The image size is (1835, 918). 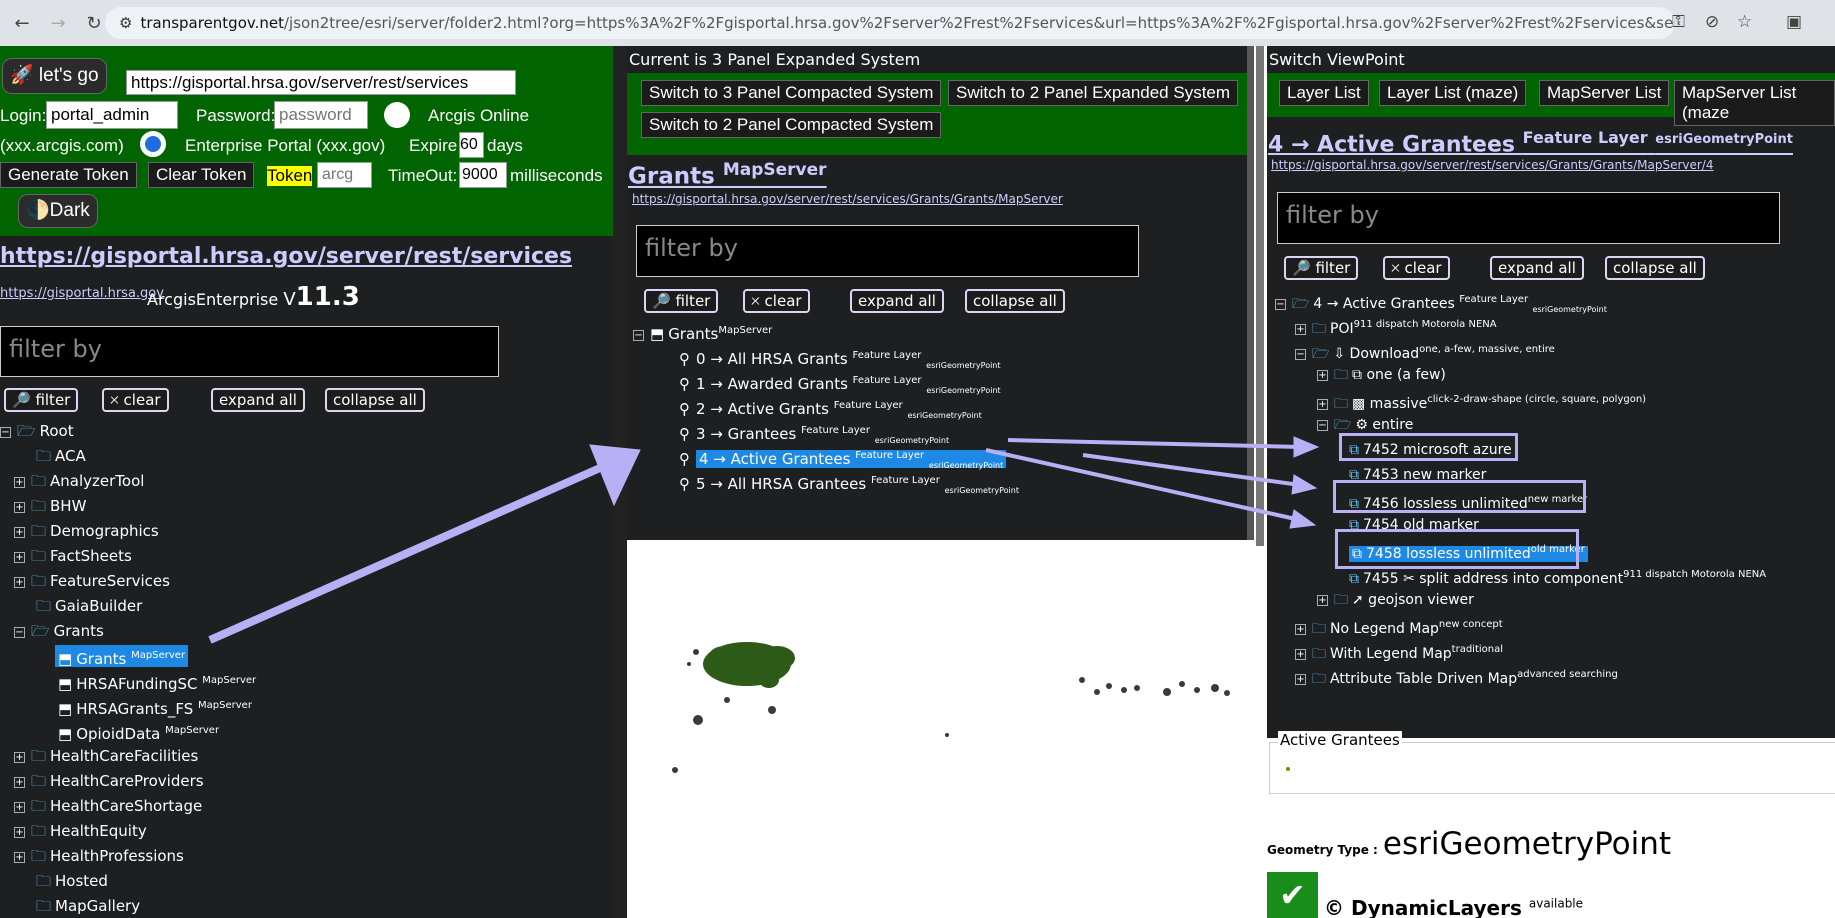 I want to click on clear-token-button: Clear Token, so click(x=201, y=175).